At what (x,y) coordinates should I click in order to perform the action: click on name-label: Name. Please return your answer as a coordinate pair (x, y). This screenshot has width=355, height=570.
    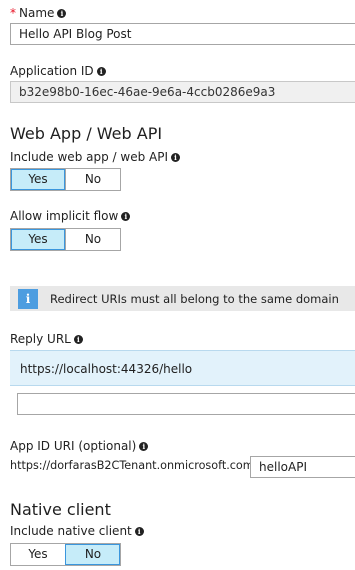
    Looking at the image, I should click on (37, 13).